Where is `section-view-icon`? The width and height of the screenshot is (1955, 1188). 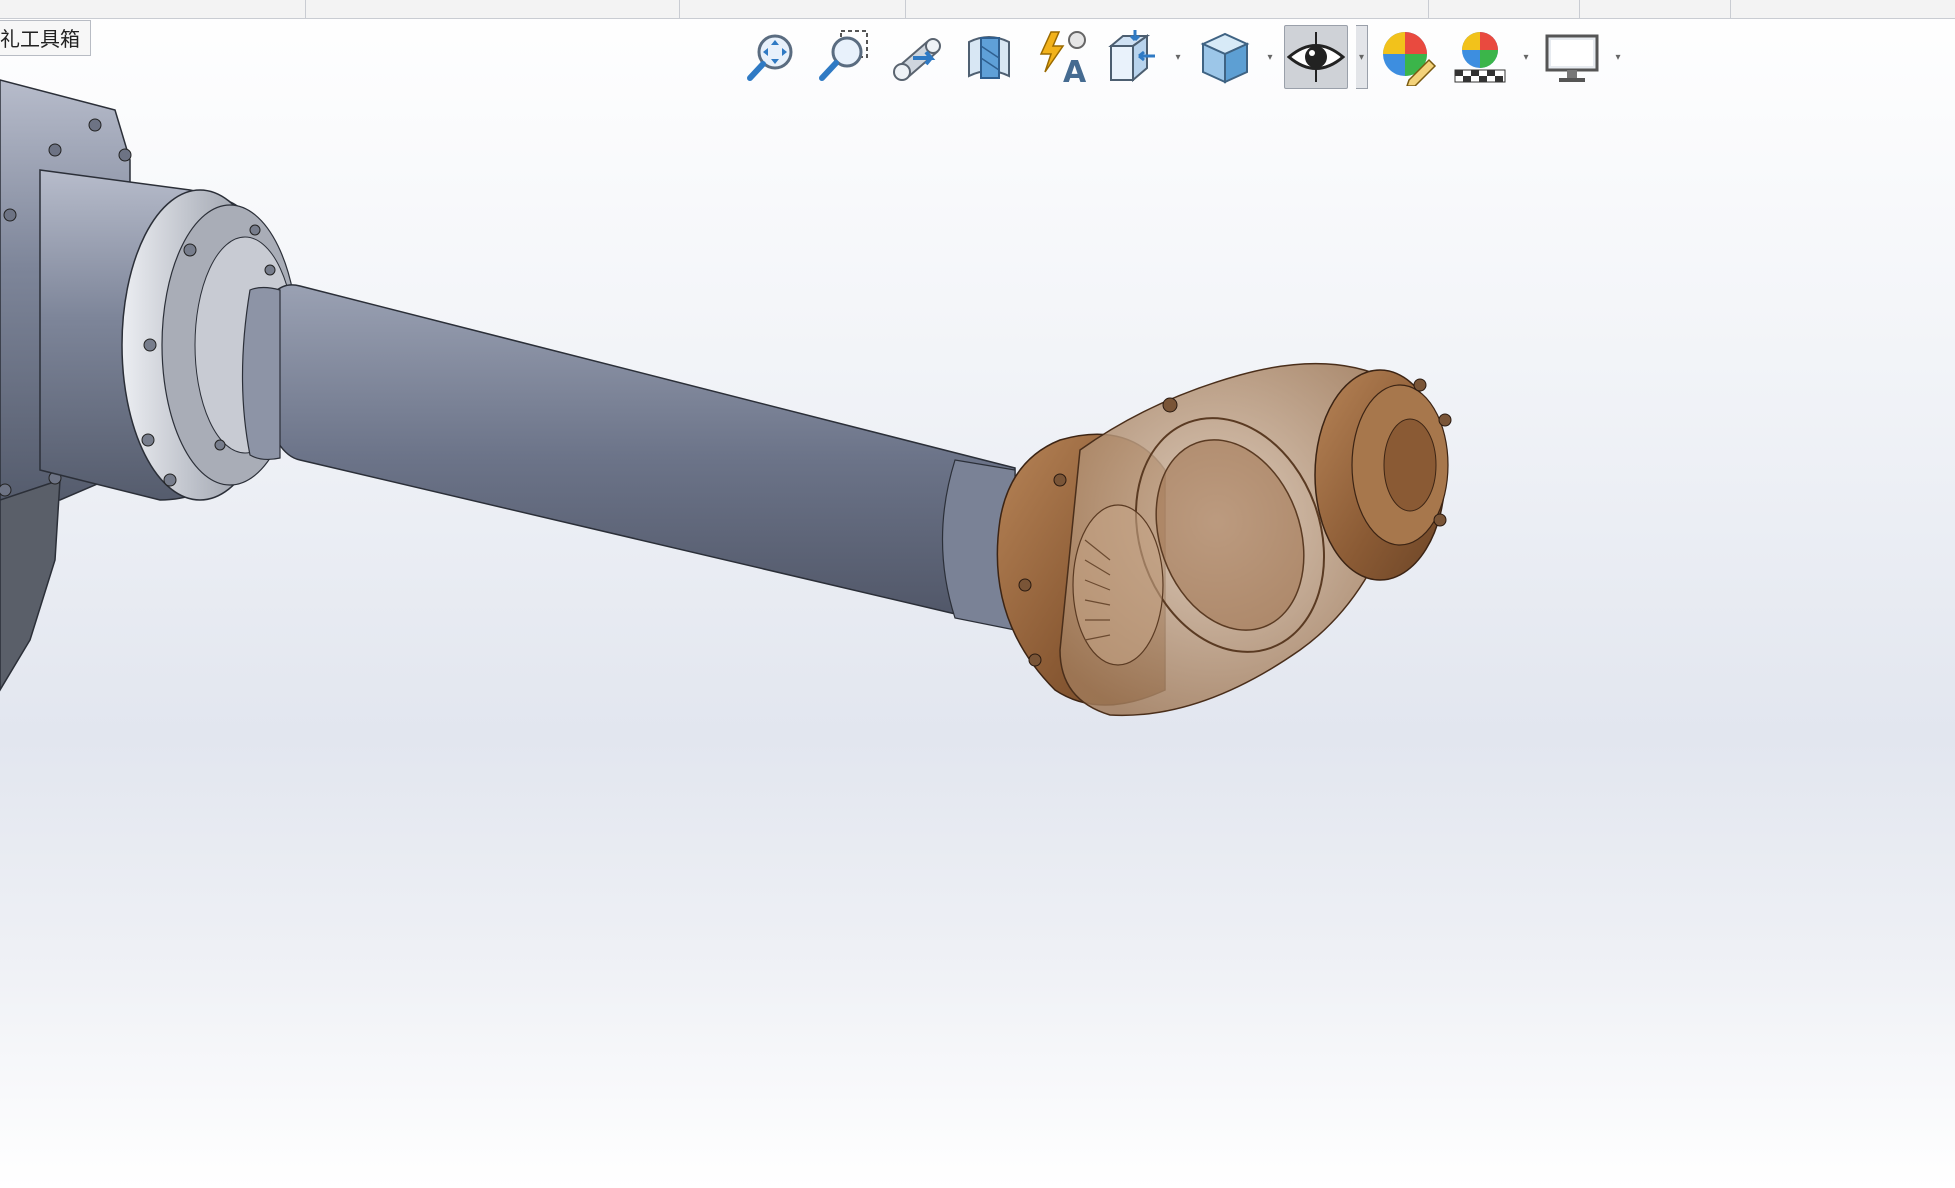 section-view-icon is located at coordinates (989, 57).